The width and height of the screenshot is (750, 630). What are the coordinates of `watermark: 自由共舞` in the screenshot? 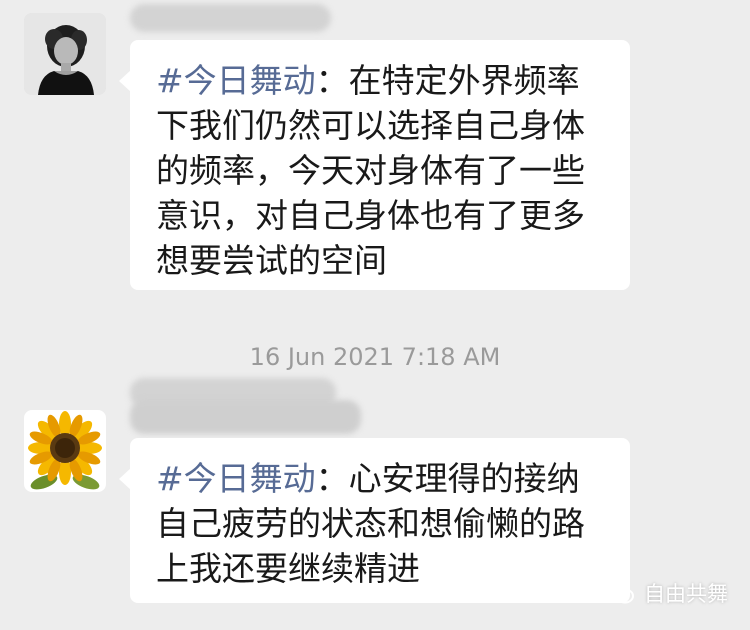 It's located at (667, 593).